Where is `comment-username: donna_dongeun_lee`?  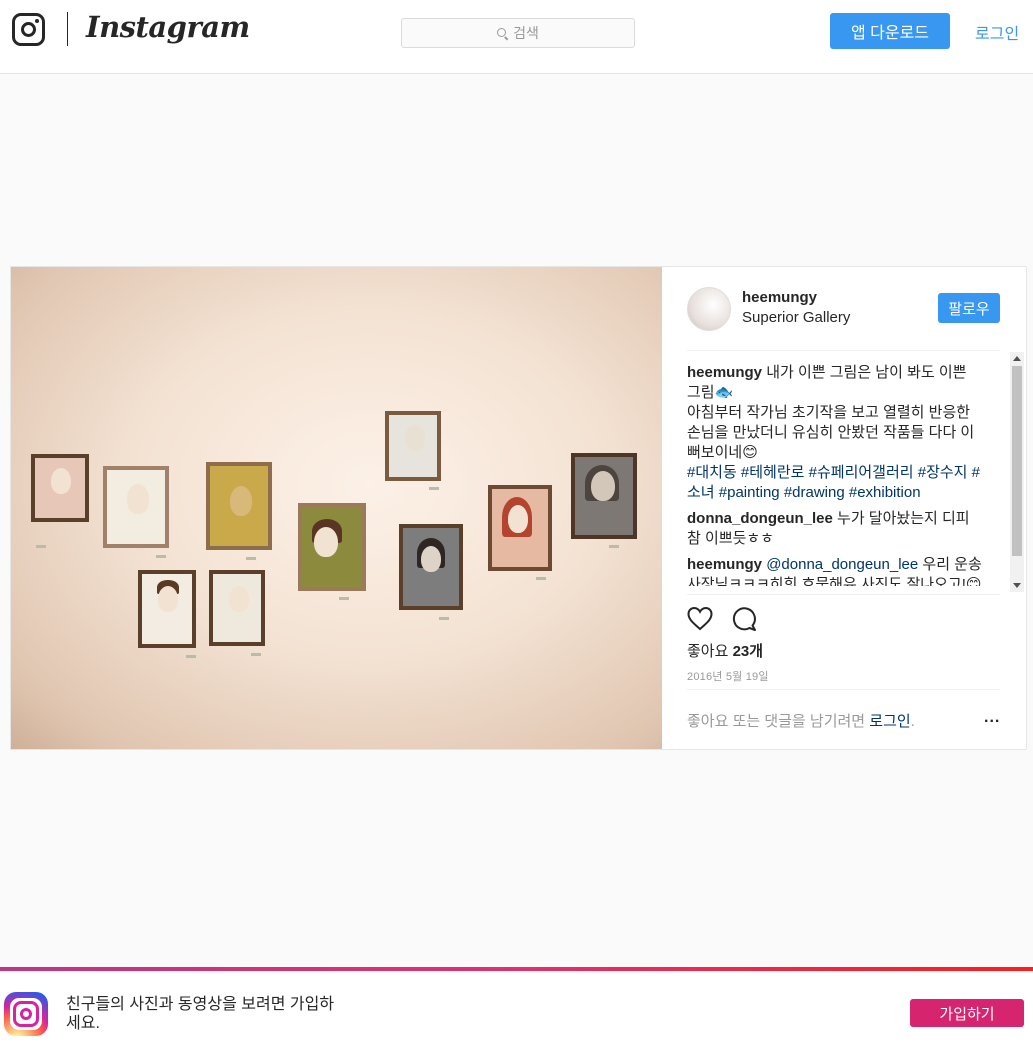 comment-username: donna_dongeun_lee is located at coordinates (760, 518).